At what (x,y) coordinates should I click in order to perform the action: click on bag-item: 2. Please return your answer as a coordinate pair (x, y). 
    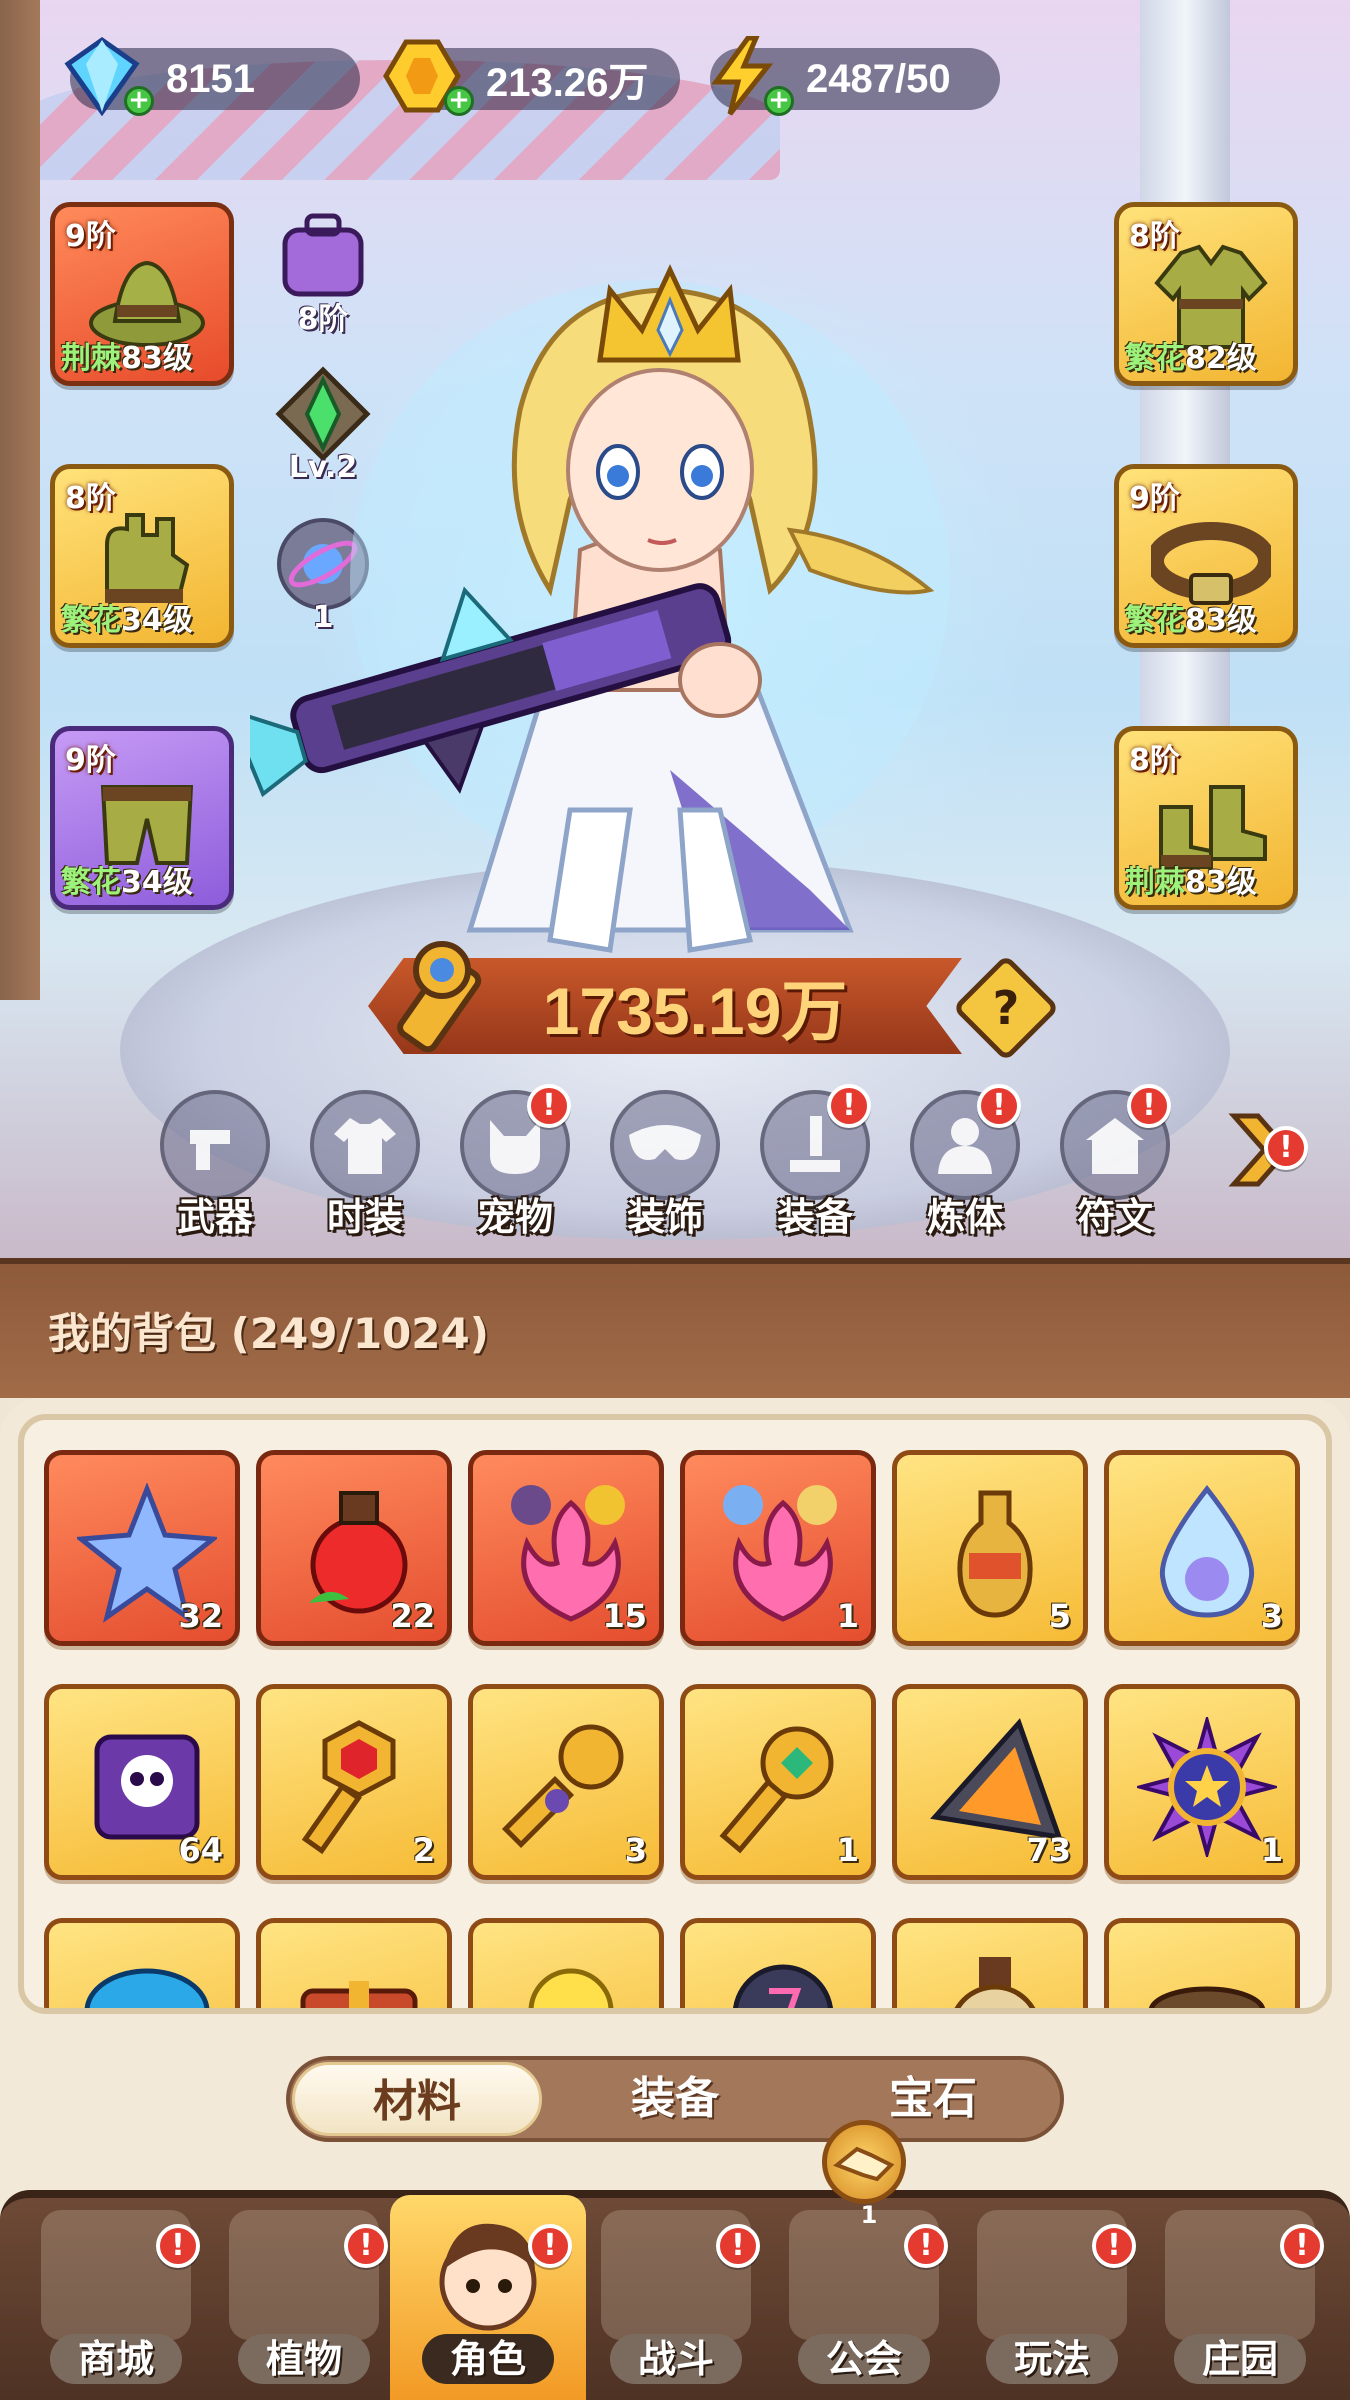
    Looking at the image, I should click on (354, 1782).